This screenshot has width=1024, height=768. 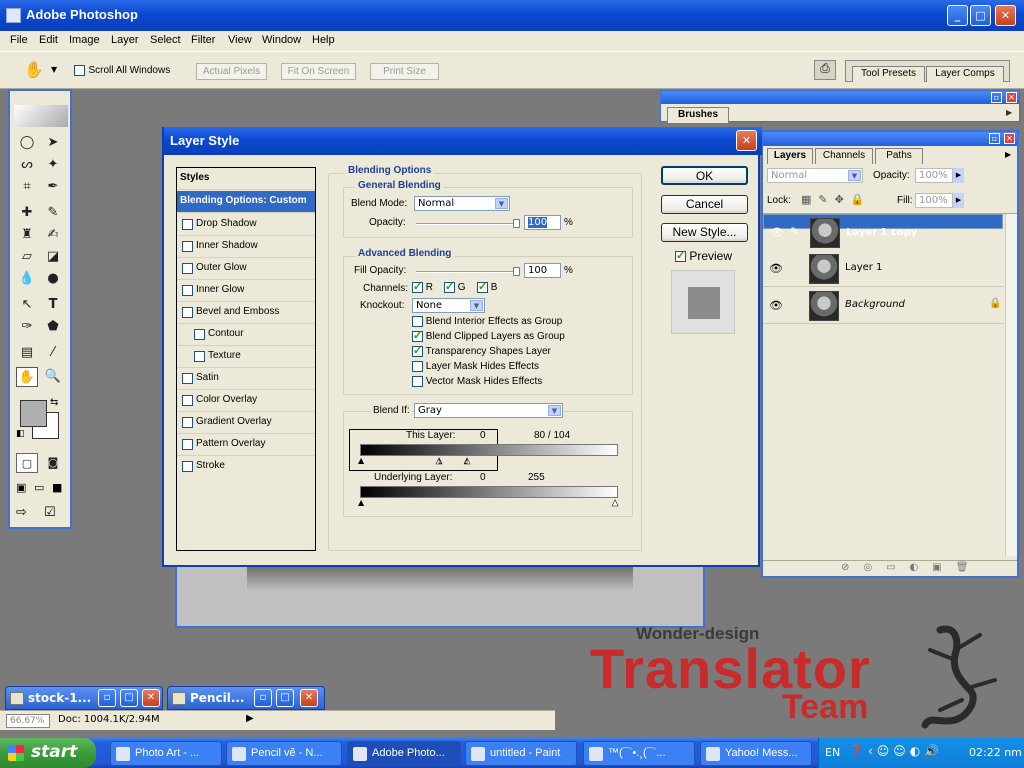 I want to click on zoom-level-field: 66.67%, so click(x=28, y=721).